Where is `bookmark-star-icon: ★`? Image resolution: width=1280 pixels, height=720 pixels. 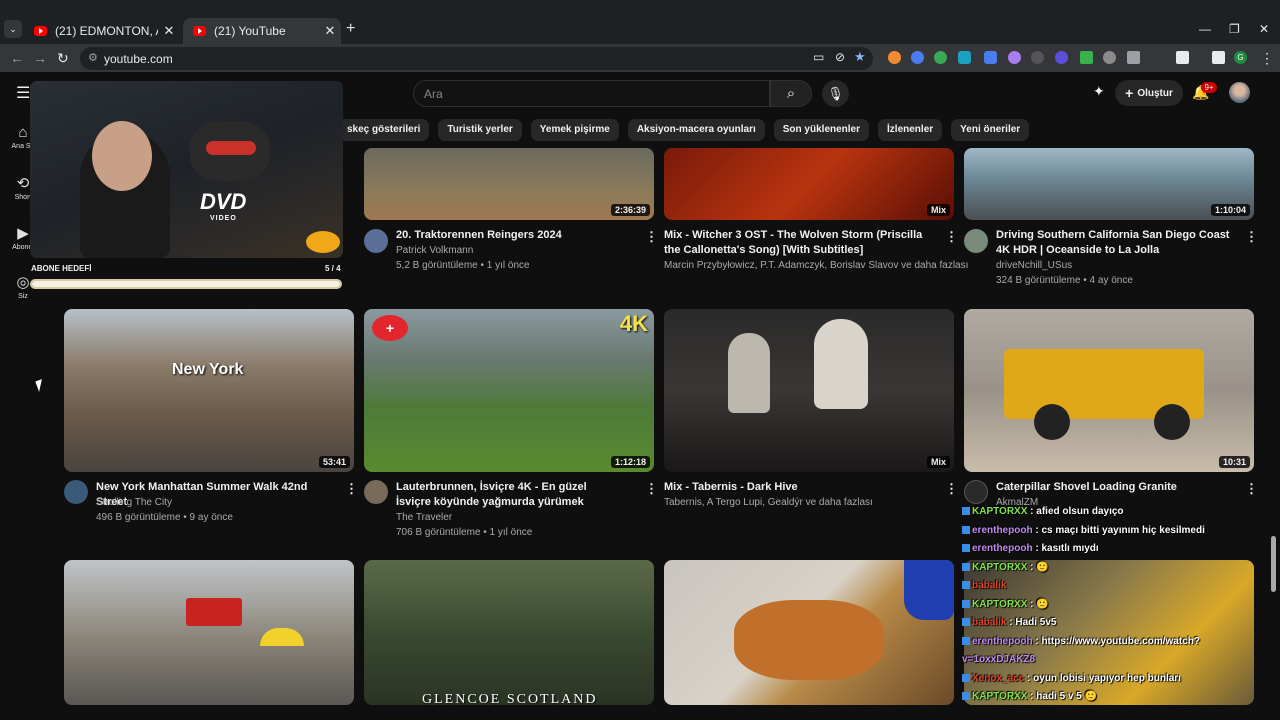
bookmark-star-icon: ★ is located at coordinates (860, 57).